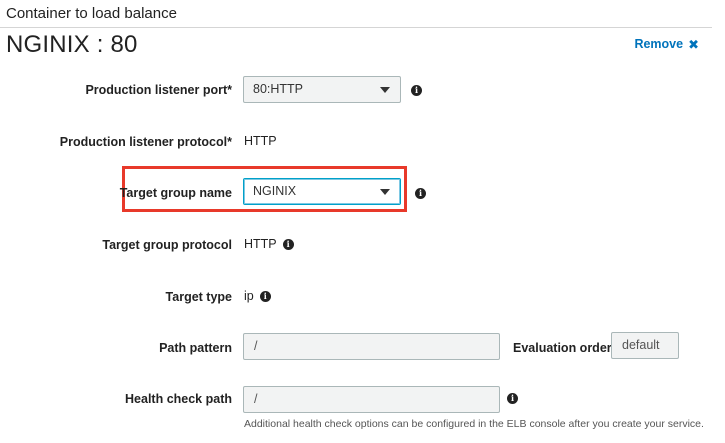 This screenshot has width=725, height=443. I want to click on target-type-label: Target type, so click(198, 297).